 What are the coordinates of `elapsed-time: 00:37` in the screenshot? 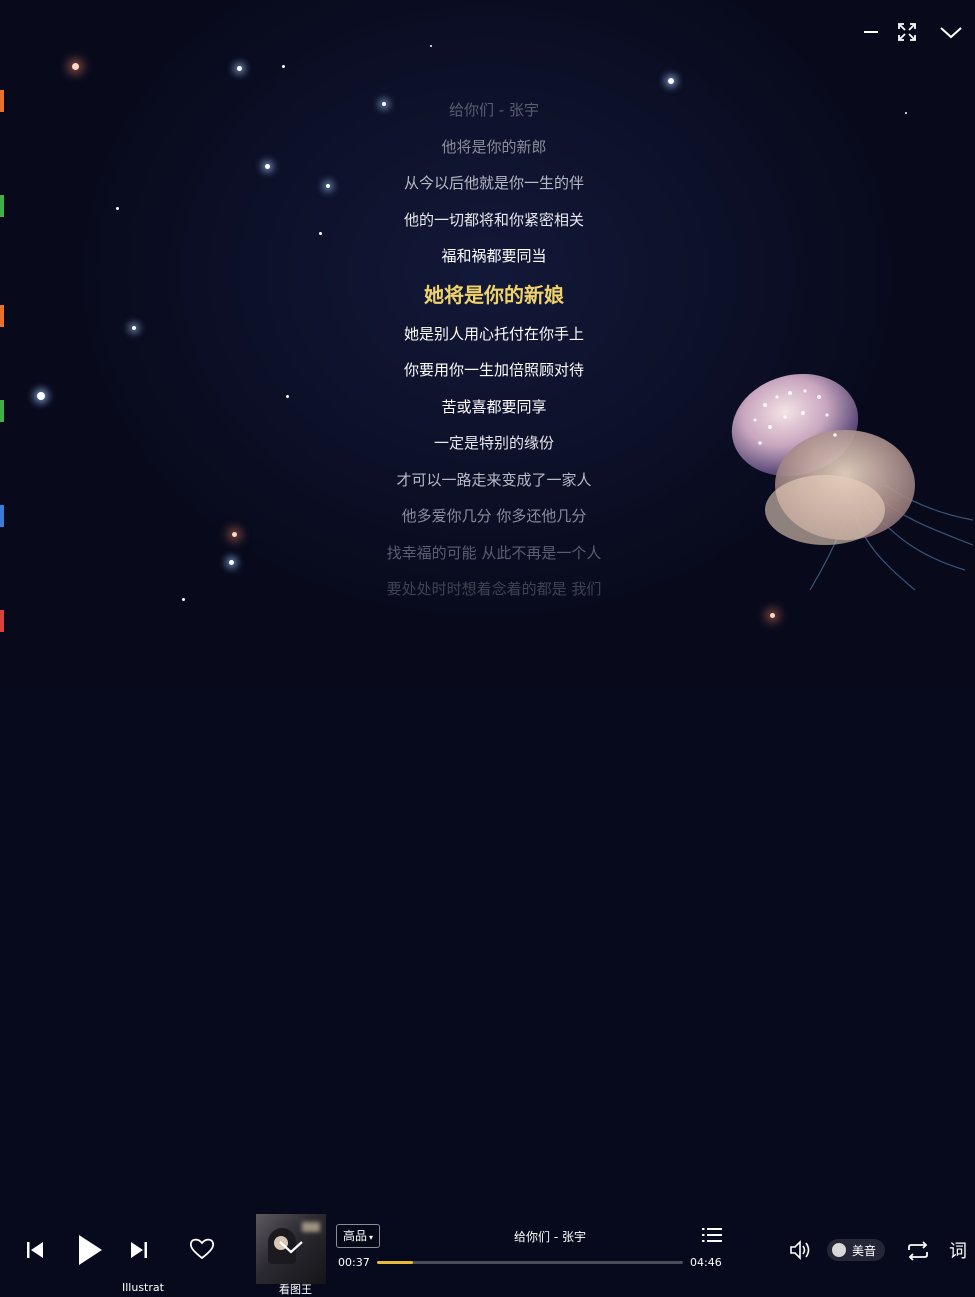 It's located at (354, 1262).